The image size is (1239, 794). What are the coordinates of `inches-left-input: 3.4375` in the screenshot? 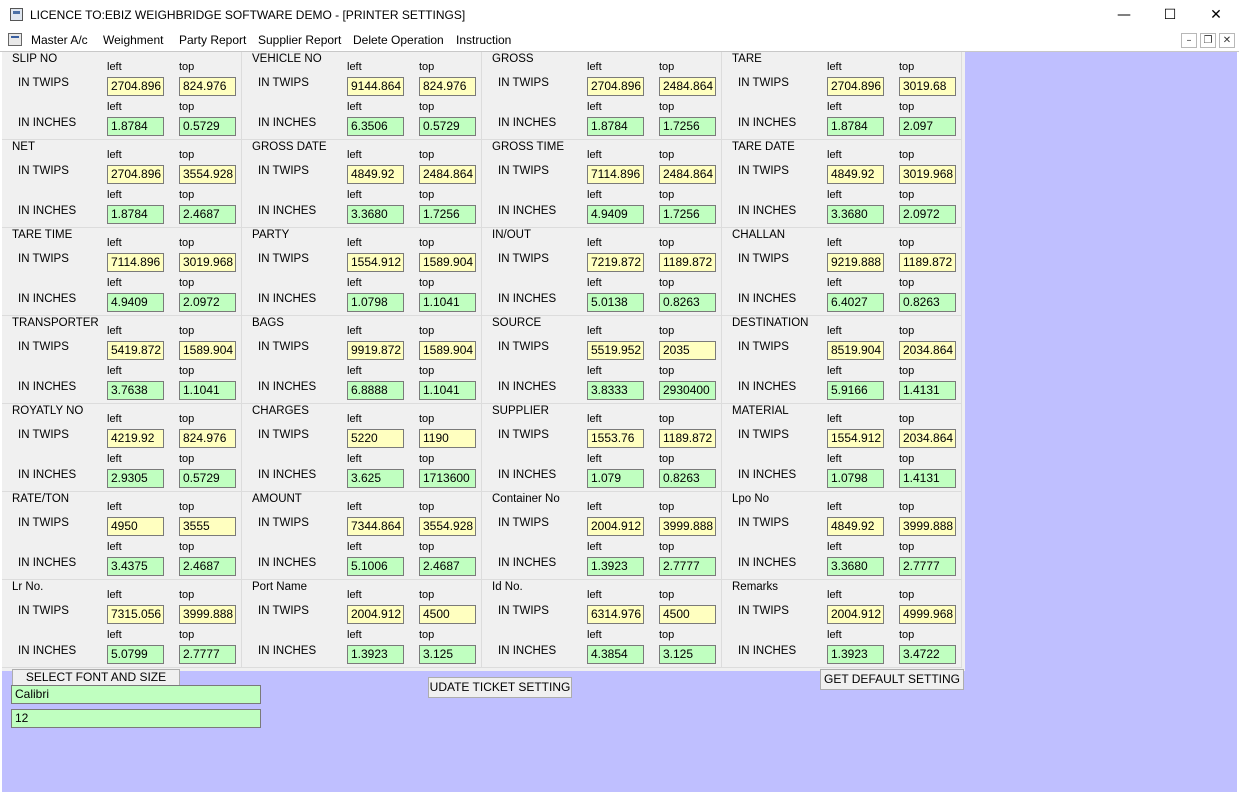 It's located at (135, 566).